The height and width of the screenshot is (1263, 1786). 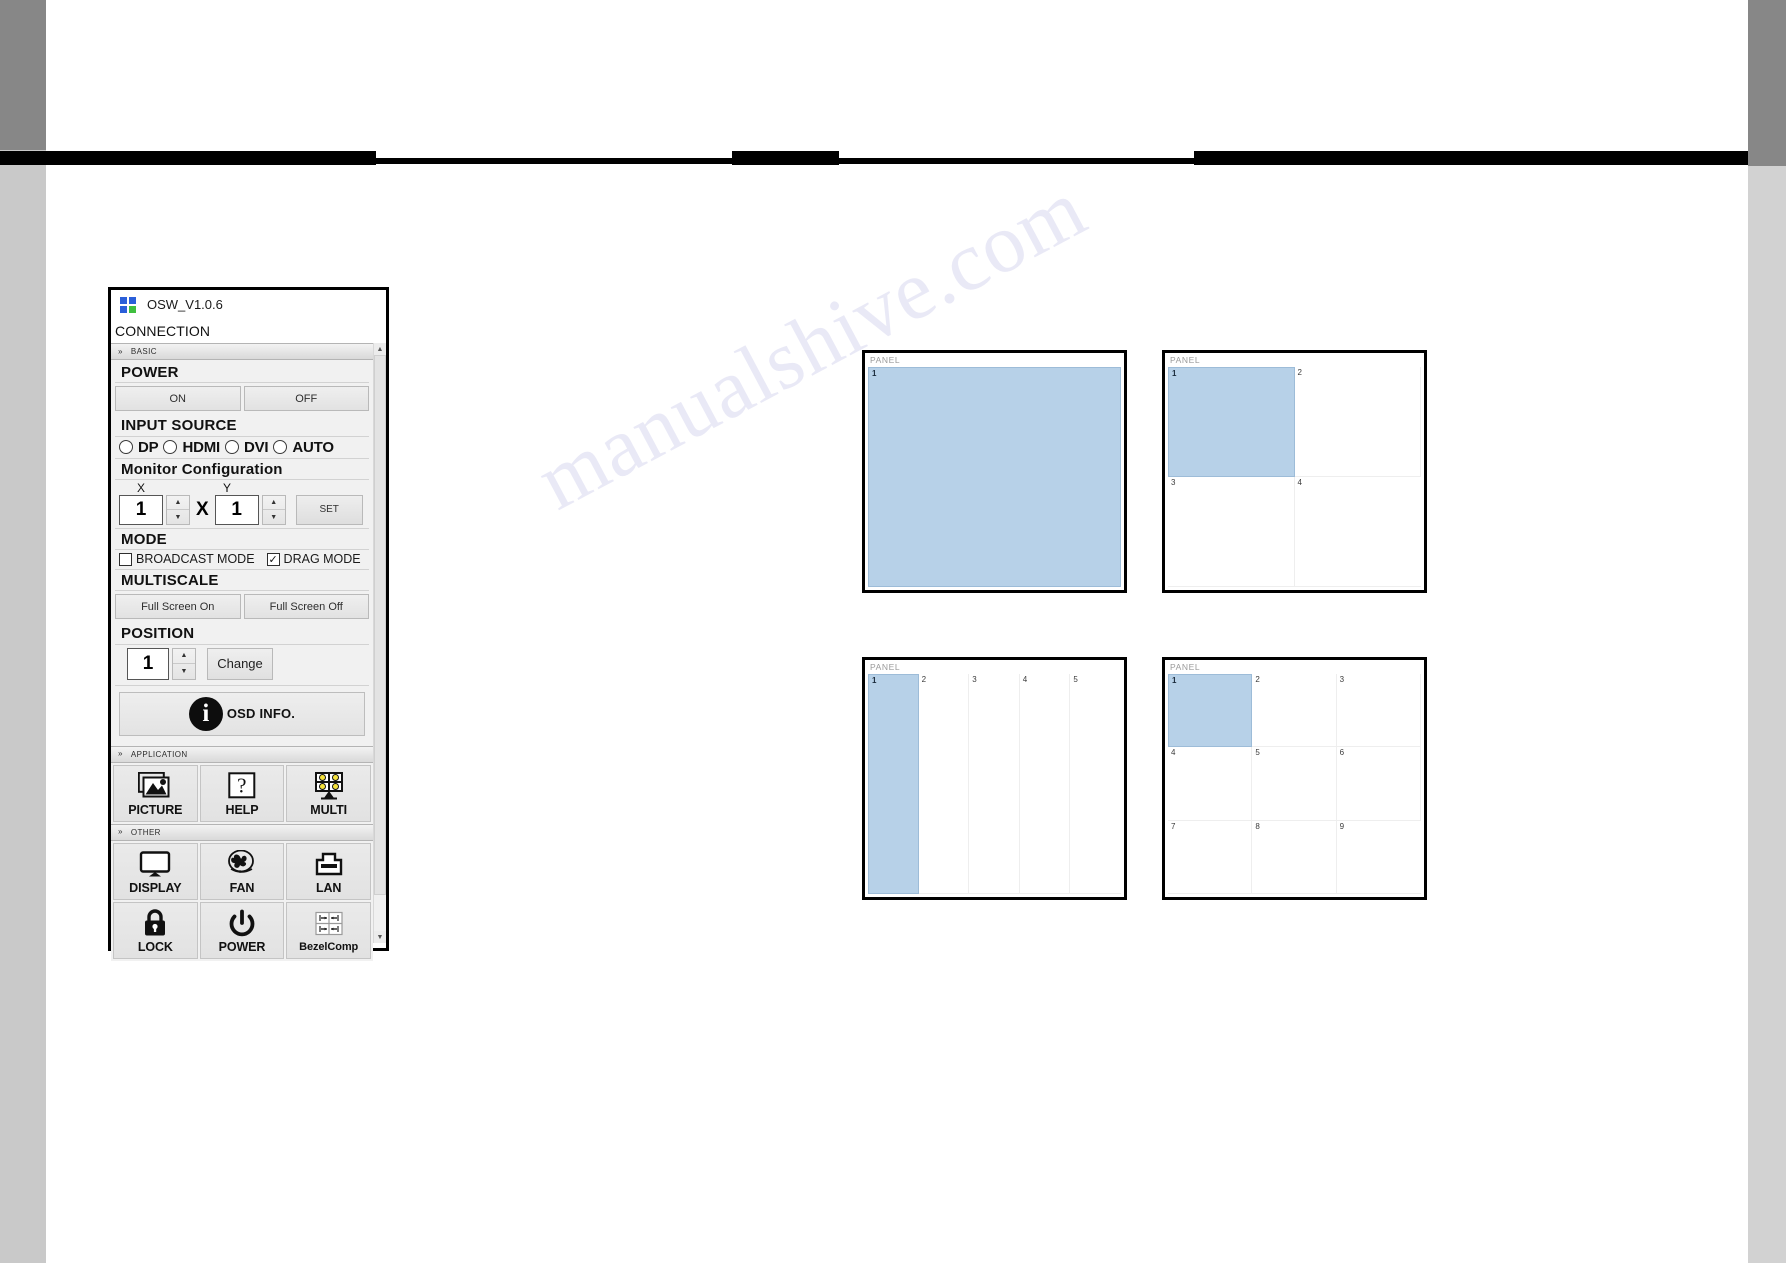 I want to click on radio-hdmi-label: HDMI, so click(x=201, y=447).